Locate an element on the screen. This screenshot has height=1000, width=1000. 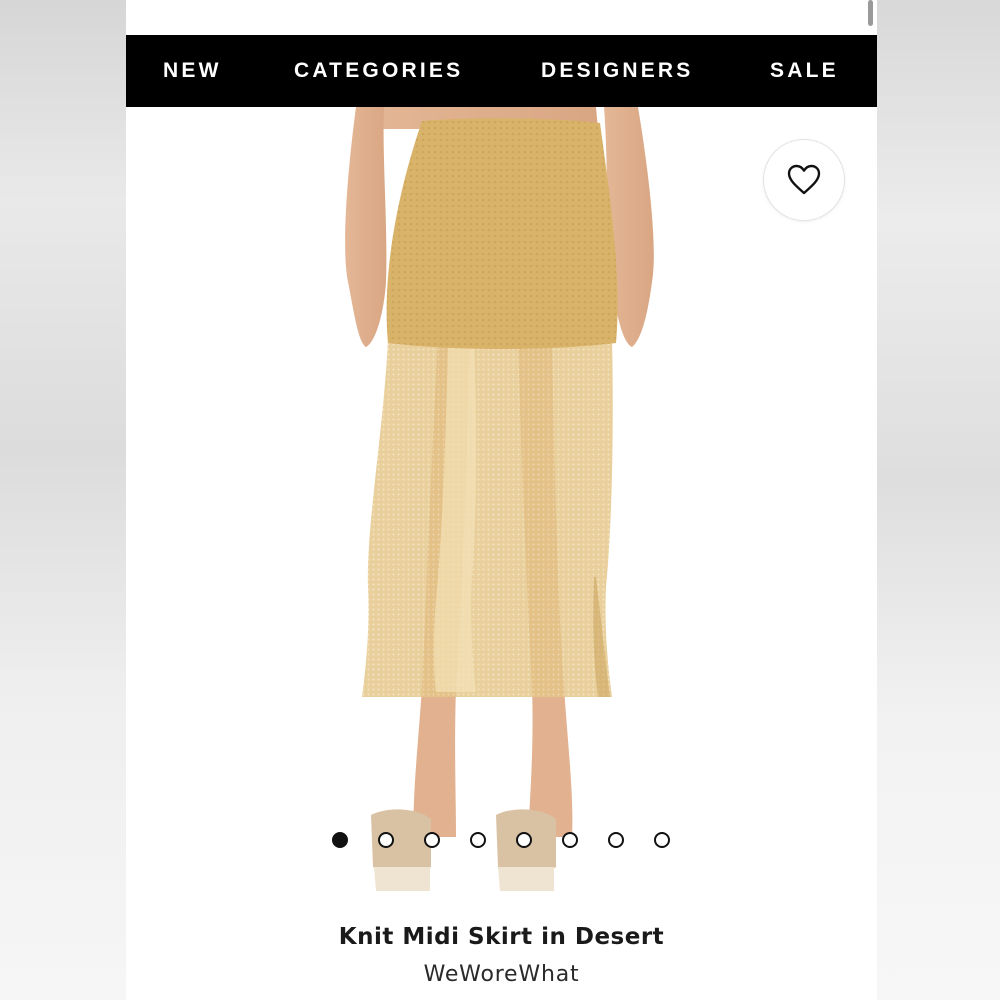
product-title: Knit Midi Skirt in Desert is located at coordinates (501, 937).